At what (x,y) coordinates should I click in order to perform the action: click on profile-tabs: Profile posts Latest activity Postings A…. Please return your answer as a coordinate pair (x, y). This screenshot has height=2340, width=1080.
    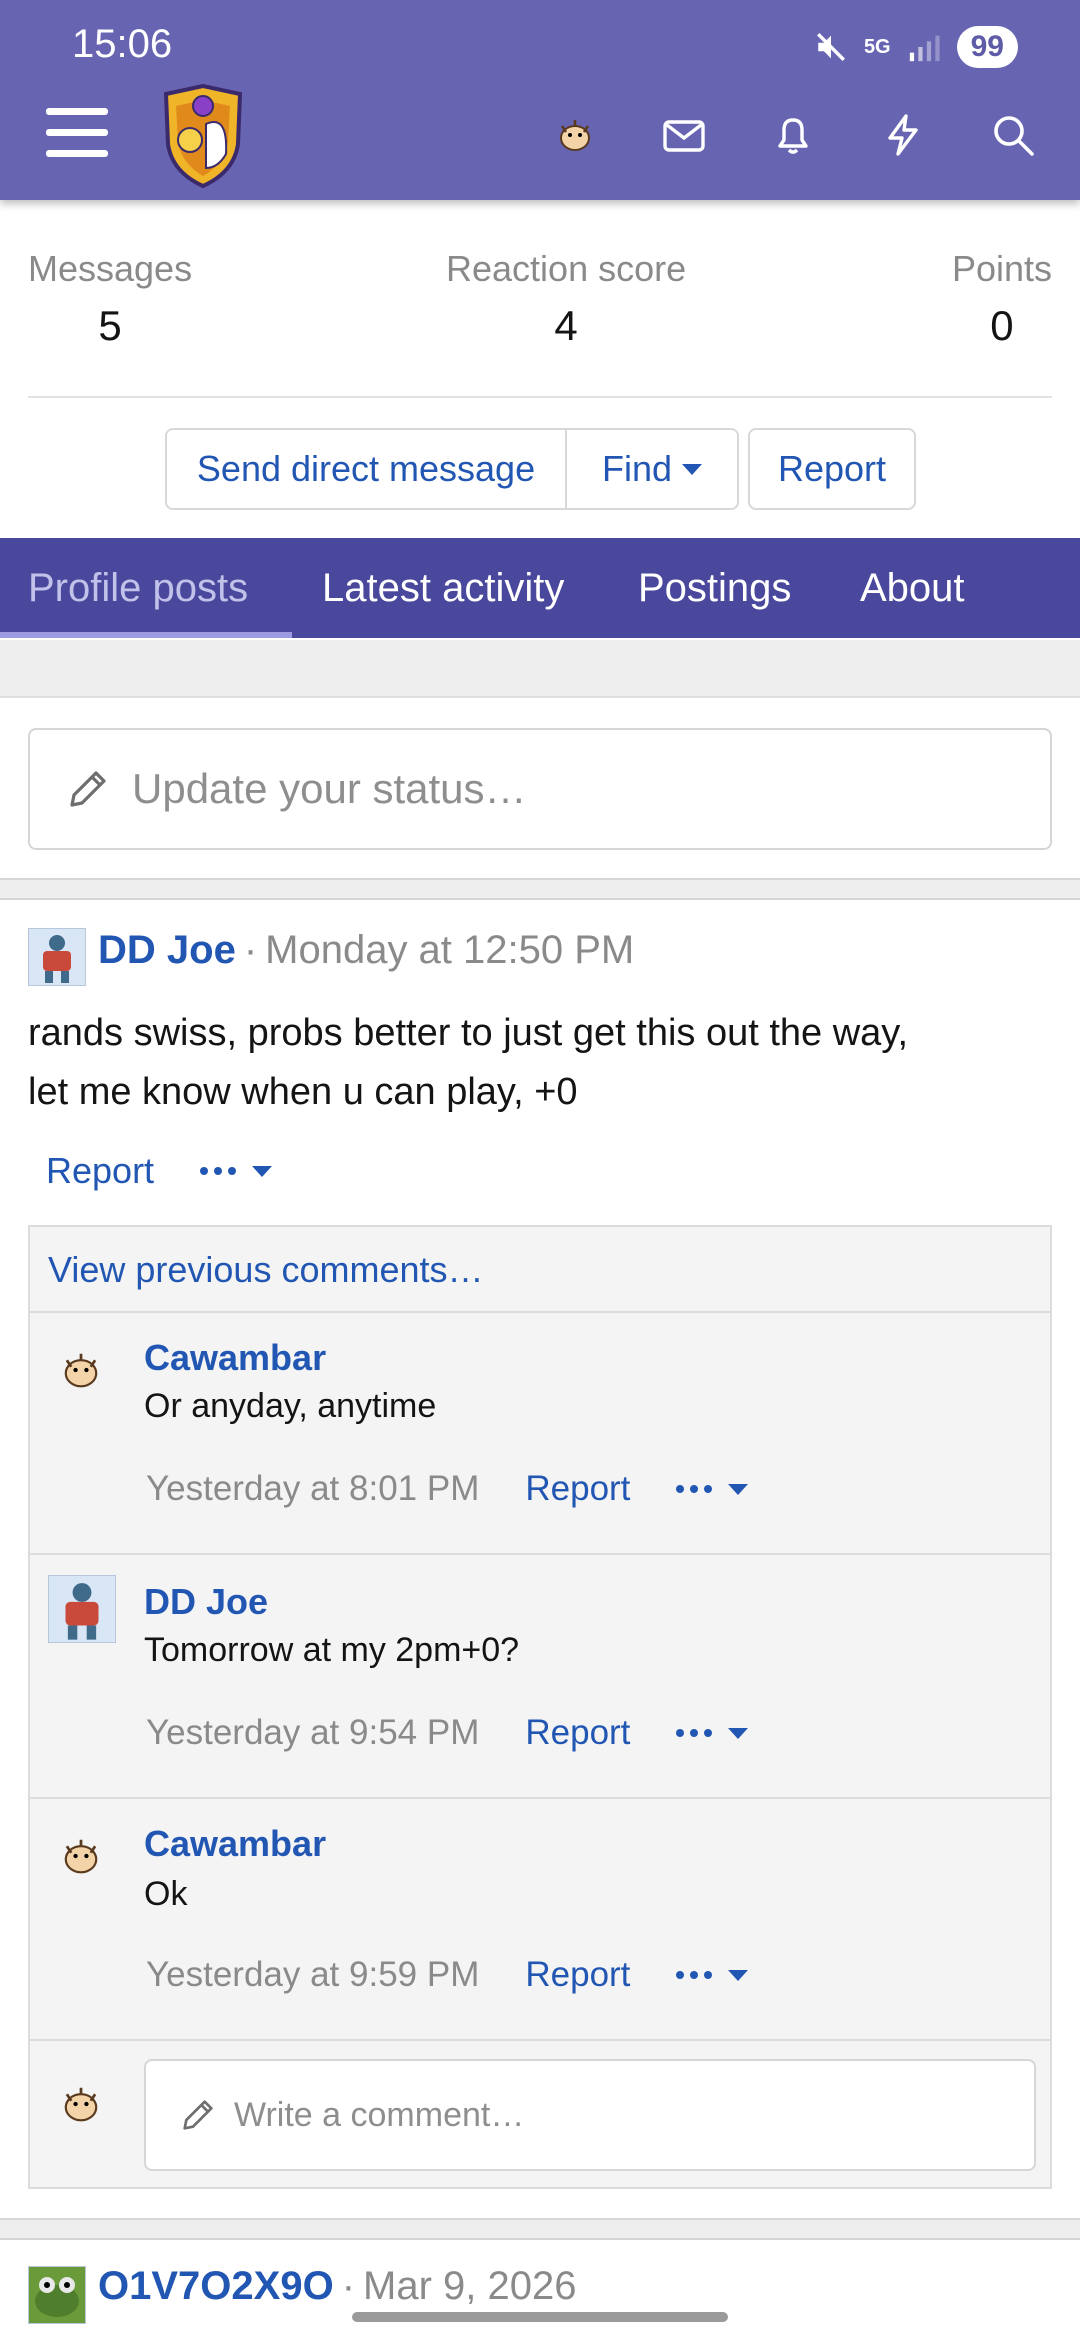
    Looking at the image, I should click on (540, 588).